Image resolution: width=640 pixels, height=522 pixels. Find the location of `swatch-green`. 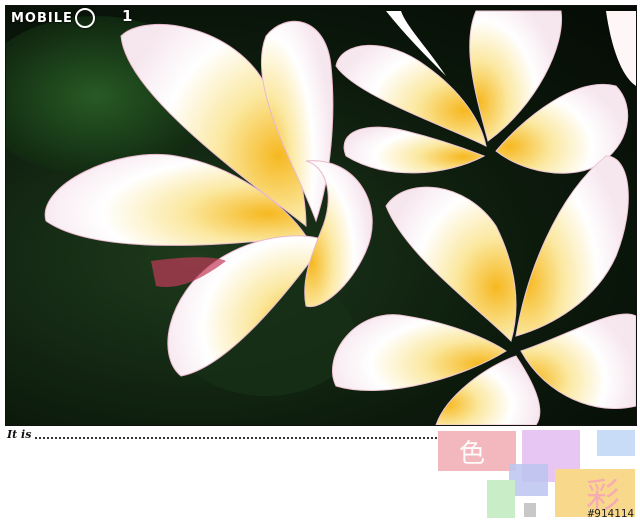

swatch-green is located at coordinates (501, 499).